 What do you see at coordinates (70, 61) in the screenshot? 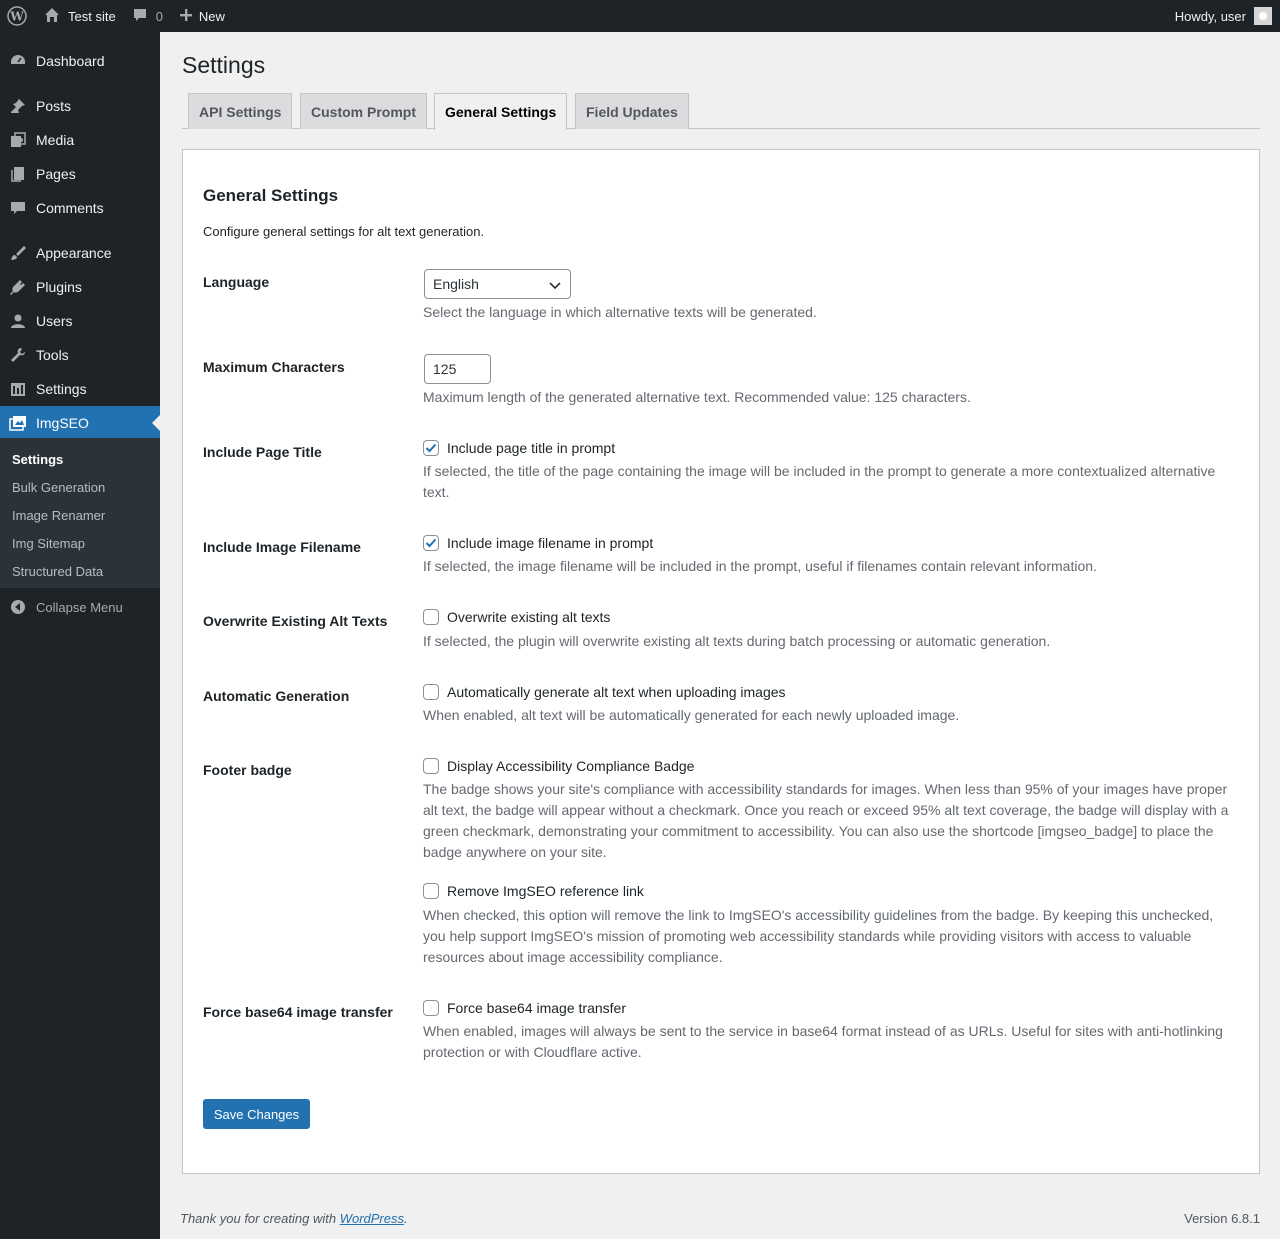
I see `sidebar-item-label: Dashboard` at bounding box center [70, 61].